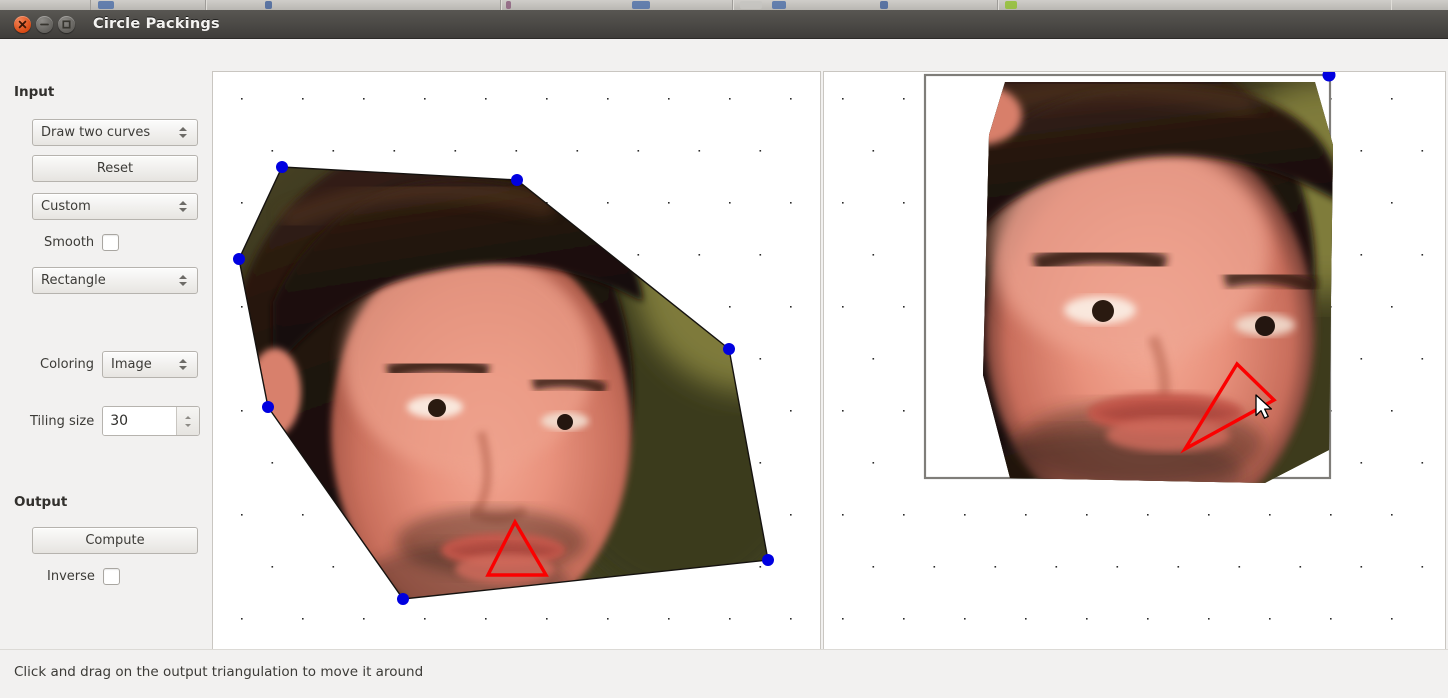 This screenshot has height=698, width=1448. What do you see at coordinates (115, 132) in the screenshot?
I see `mode-select: Draw two curves` at bounding box center [115, 132].